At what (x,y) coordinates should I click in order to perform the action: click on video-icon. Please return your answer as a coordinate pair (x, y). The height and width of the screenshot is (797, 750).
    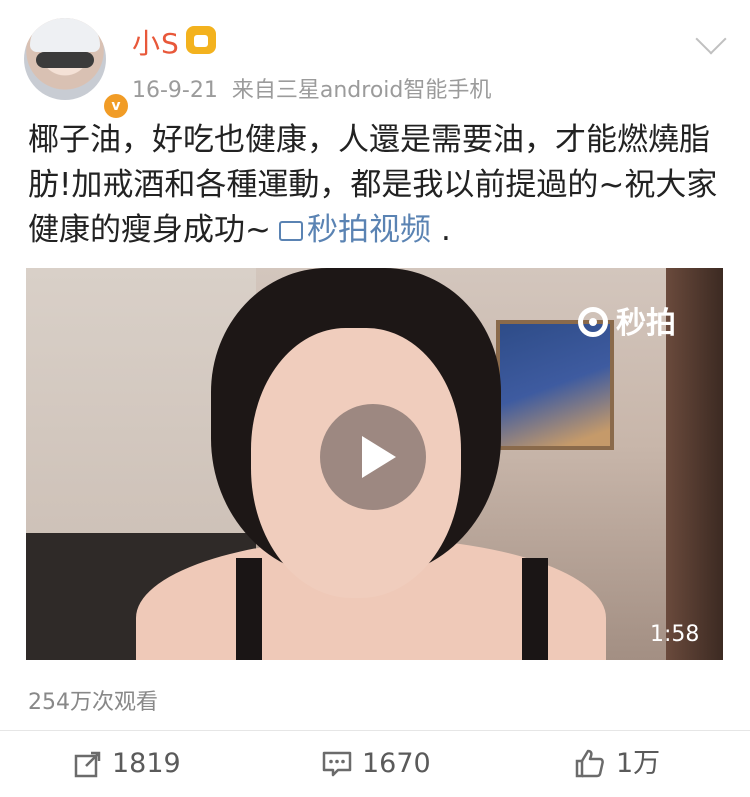
    Looking at the image, I should click on (290, 231).